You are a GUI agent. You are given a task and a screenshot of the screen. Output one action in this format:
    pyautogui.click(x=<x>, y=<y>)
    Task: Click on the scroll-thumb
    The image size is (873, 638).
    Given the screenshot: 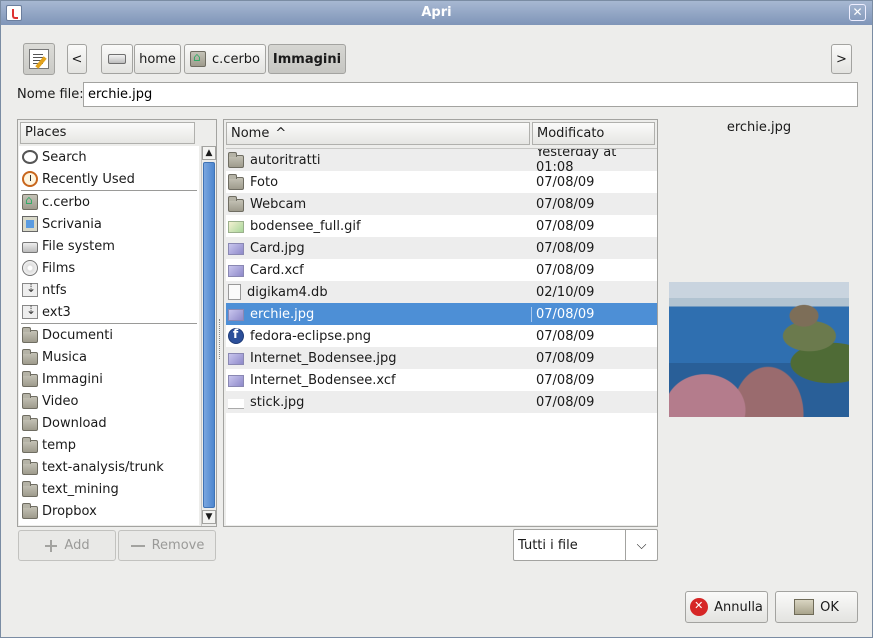 What is the action you would take?
    pyautogui.click(x=209, y=335)
    